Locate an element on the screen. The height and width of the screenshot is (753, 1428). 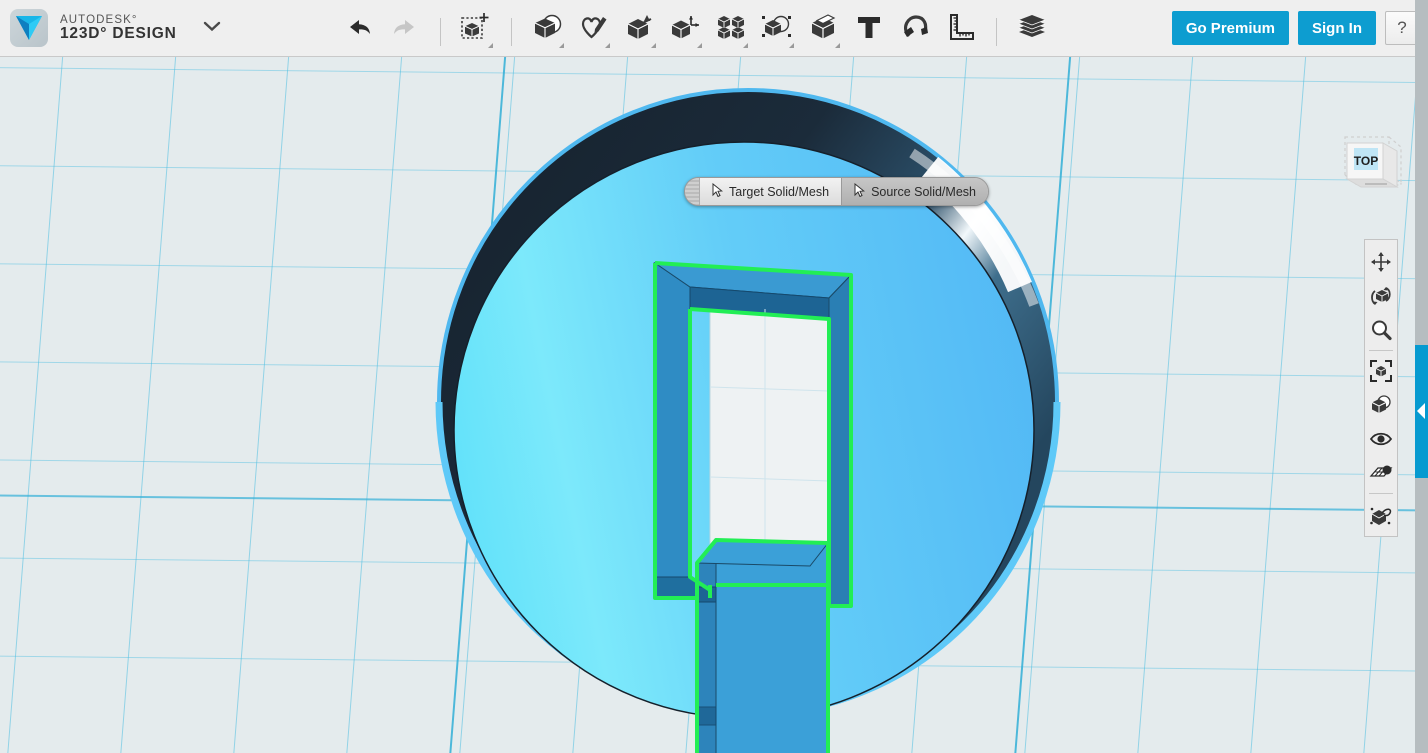
toolbar-button-combine is located at coordinates (547, 27).